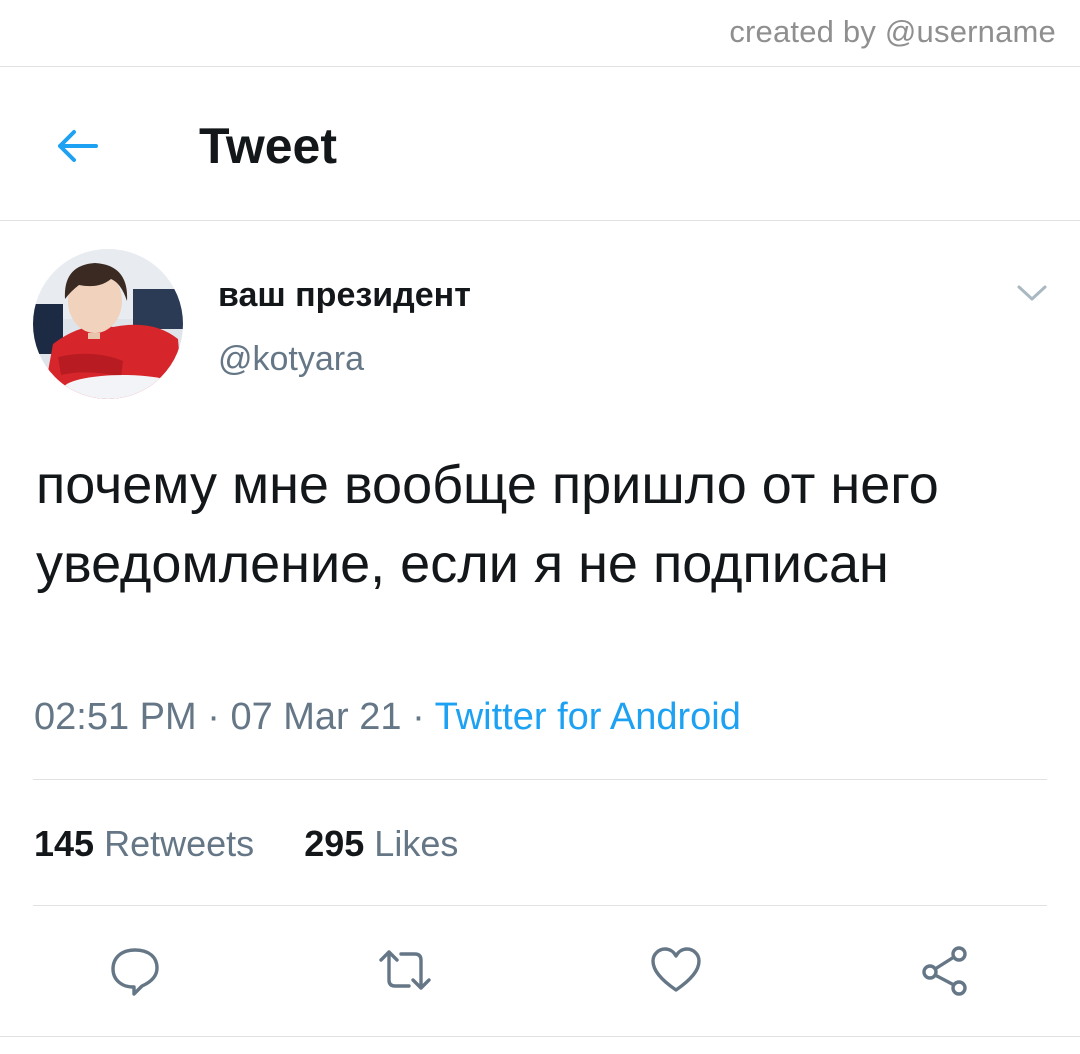  What do you see at coordinates (115, 717) in the screenshot?
I see `tweet-time: 02:51 PM` at bounding box center [115, 717].